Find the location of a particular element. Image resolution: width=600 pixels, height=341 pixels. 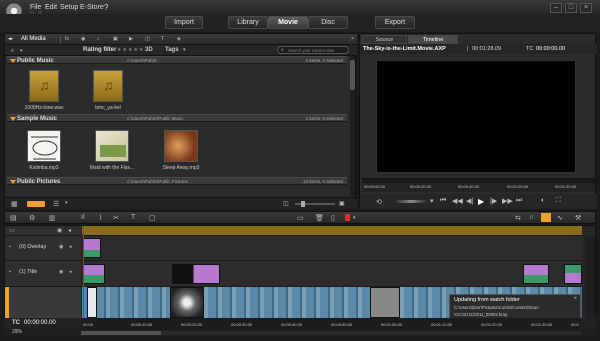

fullscreen-icon: ⛶ is located at coordinates (558, 201).